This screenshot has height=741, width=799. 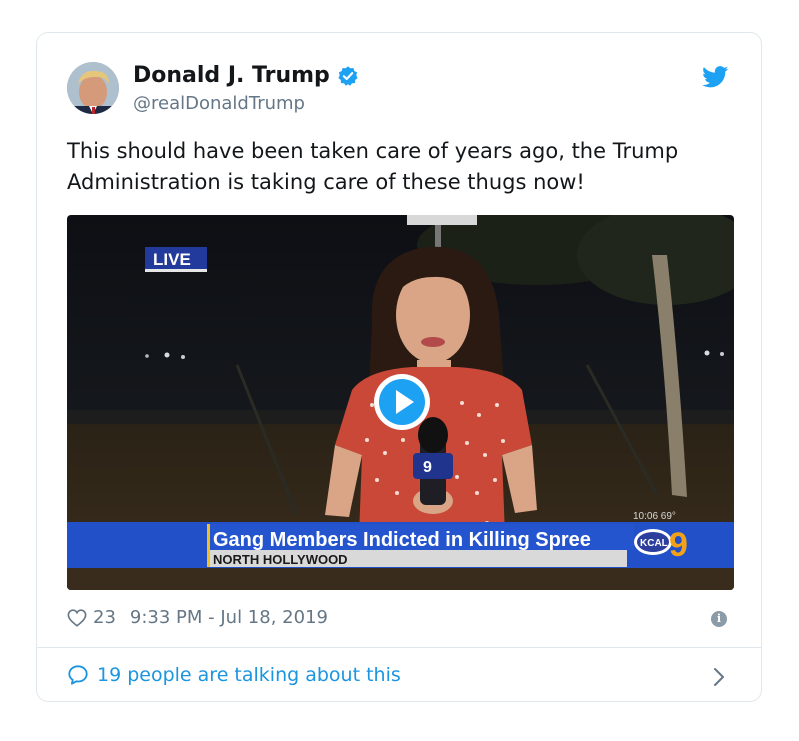 I want to click on divider, so click(x=399, y=647).